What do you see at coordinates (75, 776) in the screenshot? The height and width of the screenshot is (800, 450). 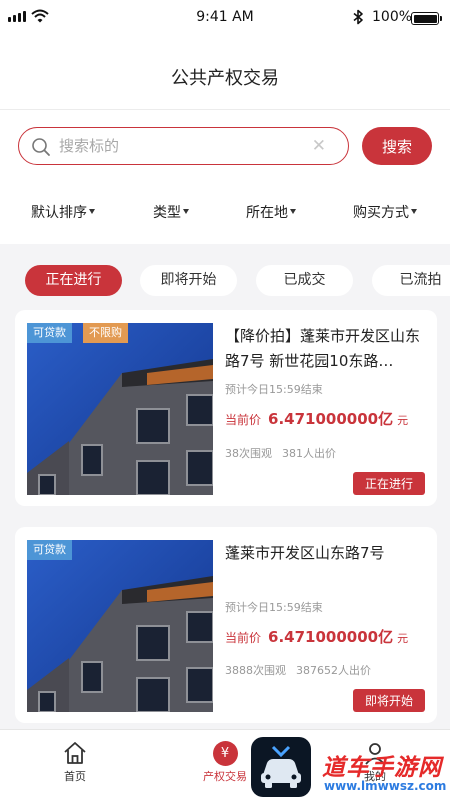 I see `tabbar-home-label: 首页` at bounding box center [75, 776].